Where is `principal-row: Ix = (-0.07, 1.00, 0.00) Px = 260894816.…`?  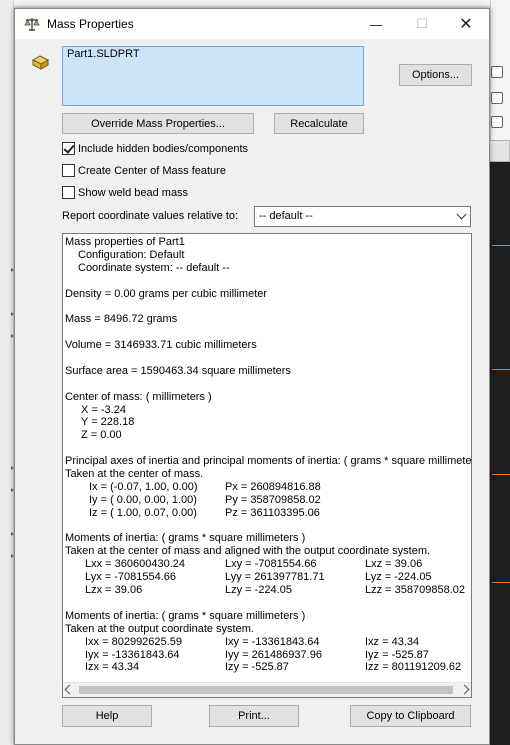
principal-row: Ix = (-0.07, 1.00, 0.00) Px = 260894816.… is located at coordinates (268, 487).